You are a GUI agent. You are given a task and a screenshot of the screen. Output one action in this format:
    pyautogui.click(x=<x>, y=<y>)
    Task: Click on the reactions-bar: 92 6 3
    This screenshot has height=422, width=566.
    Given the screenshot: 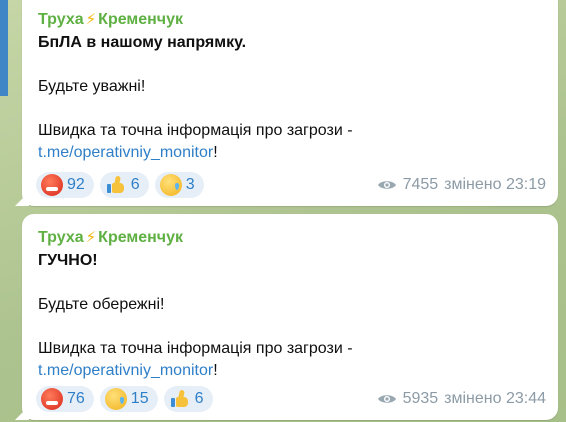 What is the action you would take?
    pyautogui.click(x=120, y=185)
    